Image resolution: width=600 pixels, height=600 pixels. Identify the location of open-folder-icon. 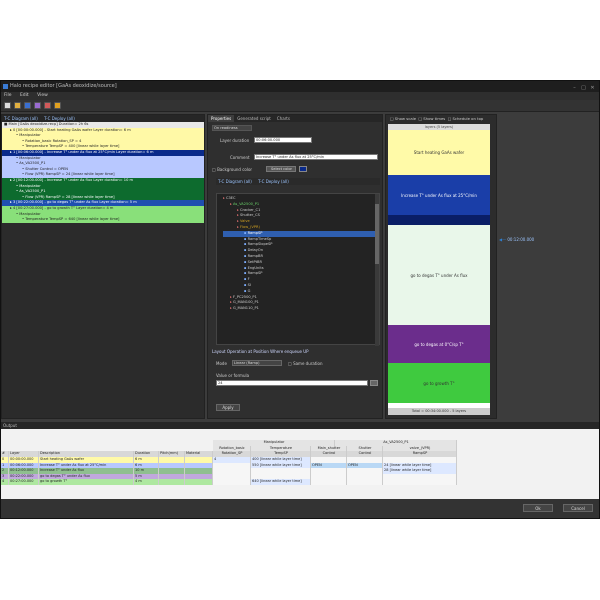
(17, 105).